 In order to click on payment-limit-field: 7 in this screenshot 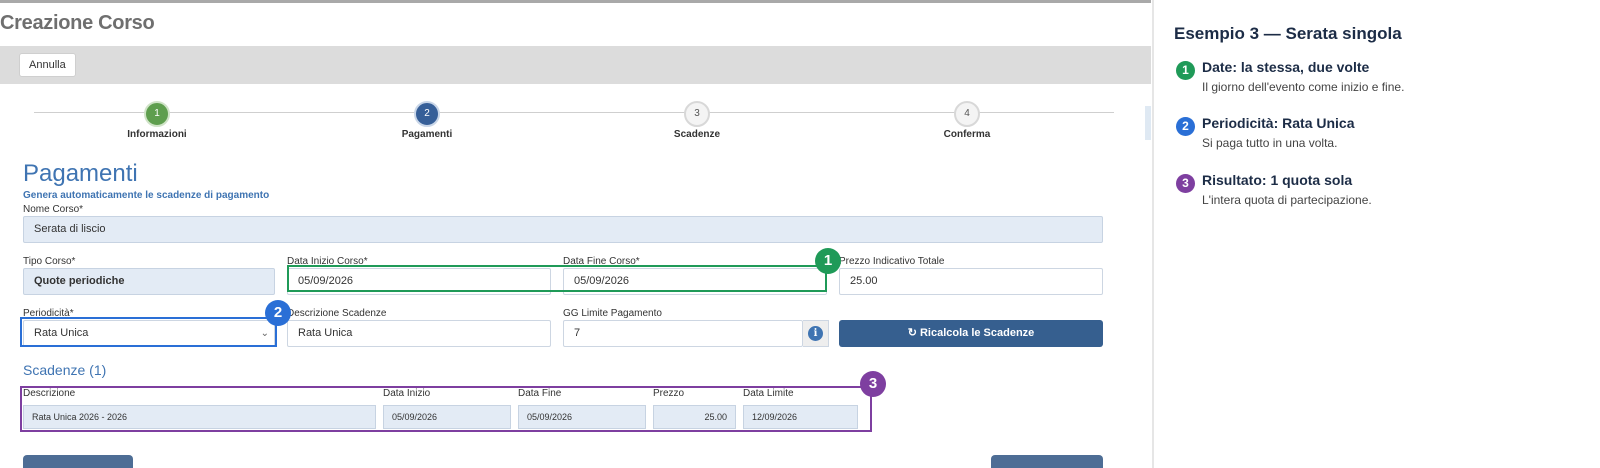, I will do `click(683, 333)`.